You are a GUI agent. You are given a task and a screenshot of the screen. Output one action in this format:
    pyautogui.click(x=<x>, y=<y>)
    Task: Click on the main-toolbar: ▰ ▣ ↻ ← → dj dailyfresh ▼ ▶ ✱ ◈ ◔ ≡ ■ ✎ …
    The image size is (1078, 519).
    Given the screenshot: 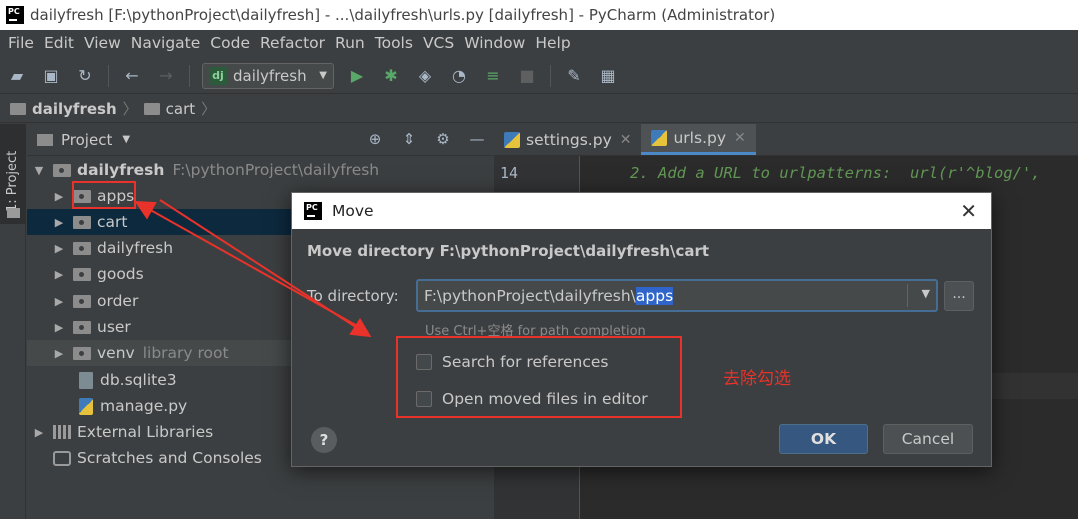 What is the action you would take?
    pyautogui.click(x=539, y=76)
    